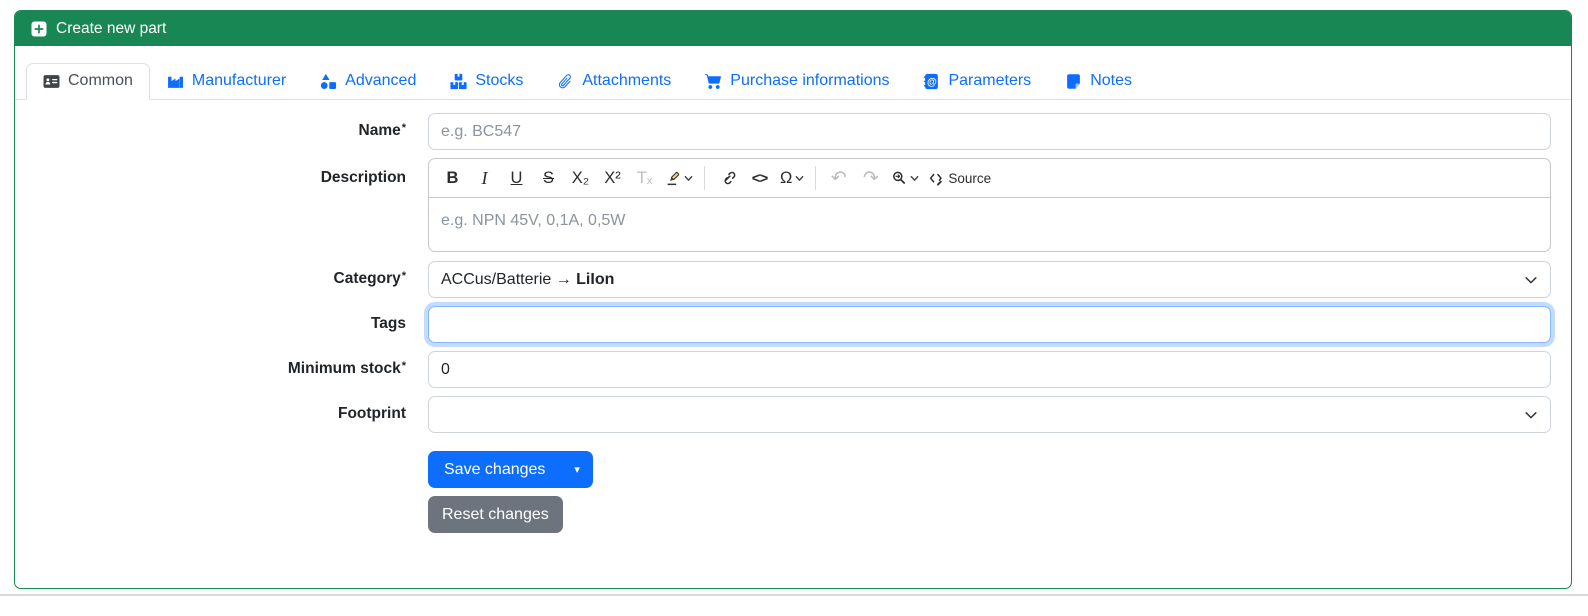 This screenshot has width=1588, height=616. I want to click on subscript-icon: X₂, so click(580, 177).